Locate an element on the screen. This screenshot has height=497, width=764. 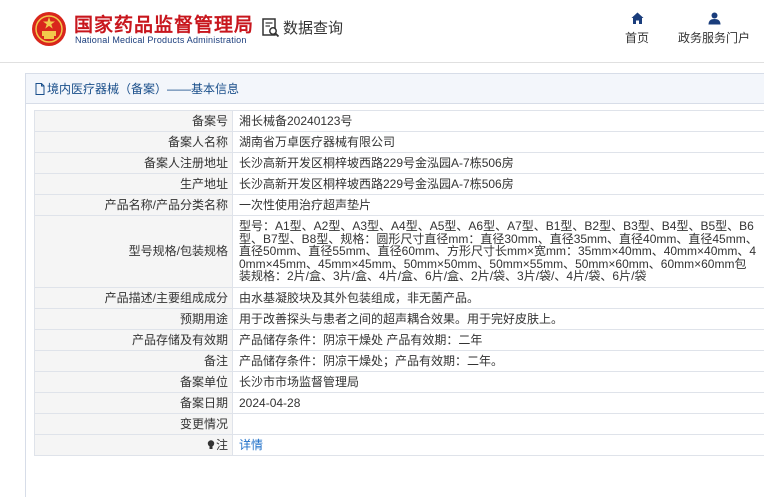
field-value: 湖南省万卓医疗器械有限公司 is located at coordinates (498, 142).